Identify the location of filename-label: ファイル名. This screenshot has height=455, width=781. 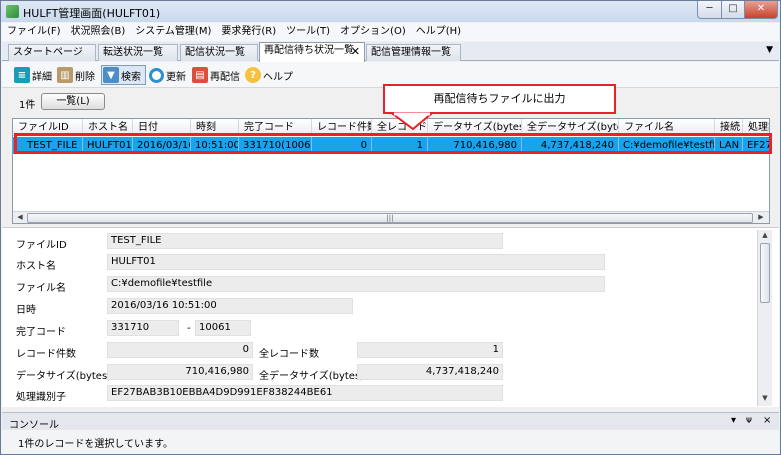
(41, 288).